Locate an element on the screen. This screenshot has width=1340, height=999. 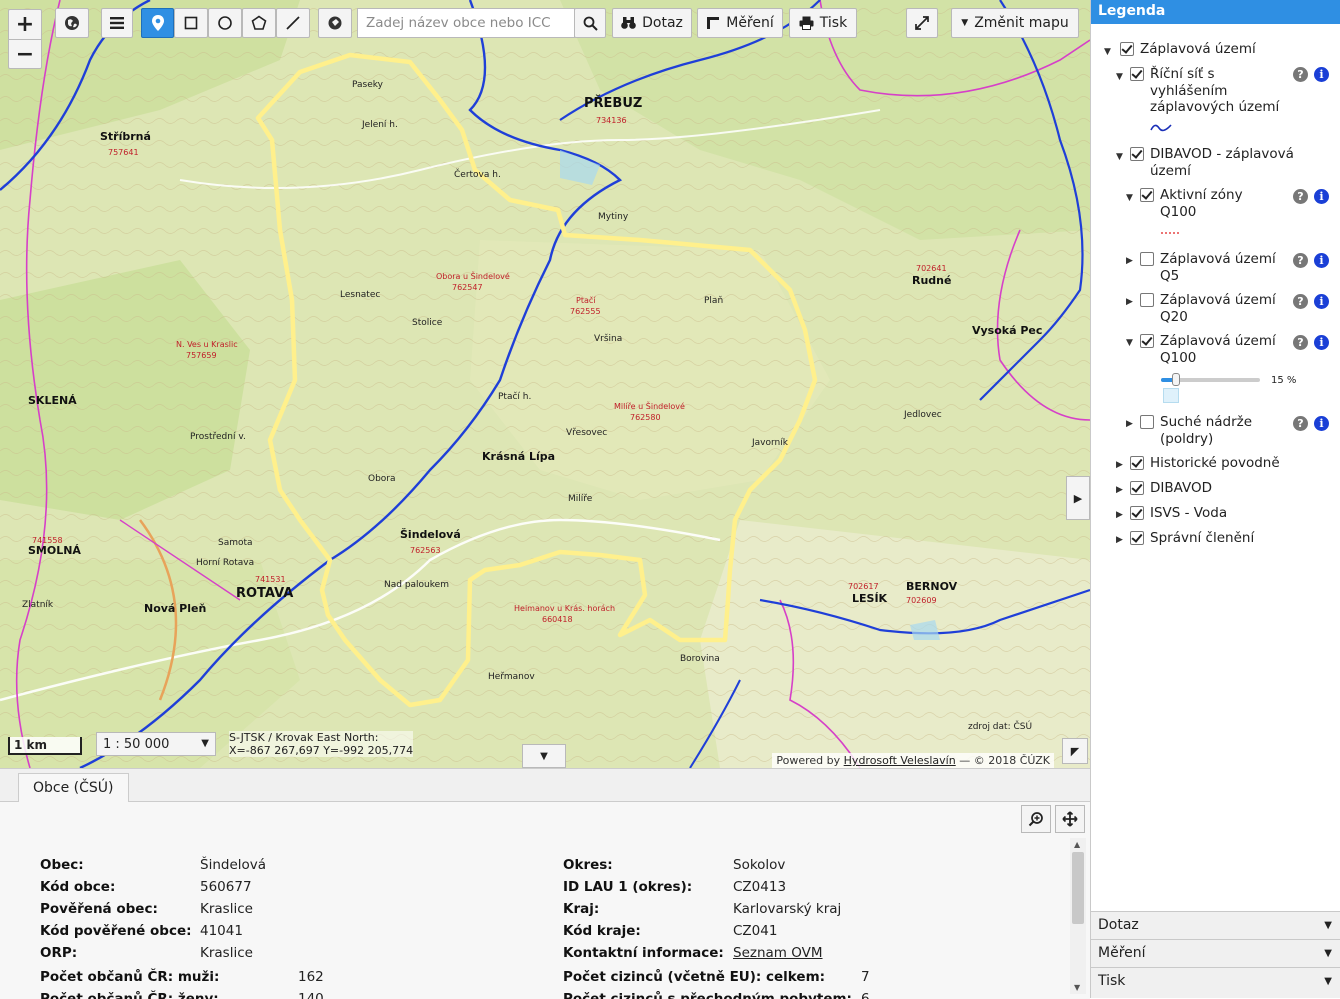
coordinate-system: S-JTSK / Krovak East North: is located at coordinates (304, 737).